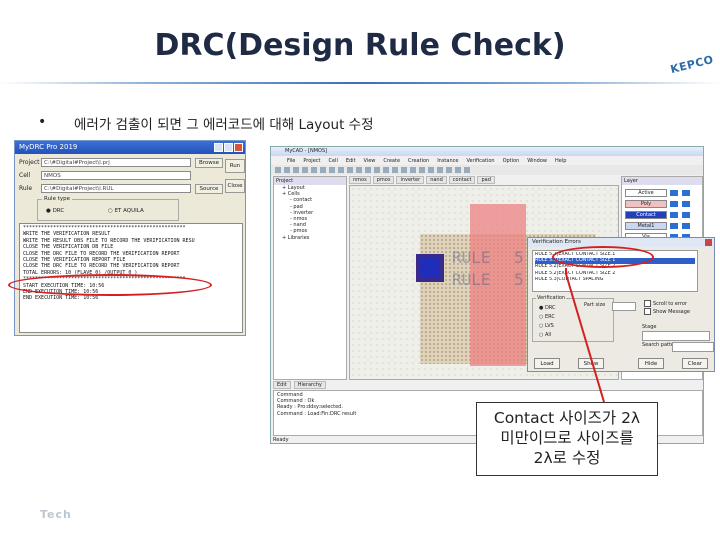 The image size is (720, 540). Describe the element at coordinates (332, 161) in the screenshot. I see `menu-item: Cell` at that location.